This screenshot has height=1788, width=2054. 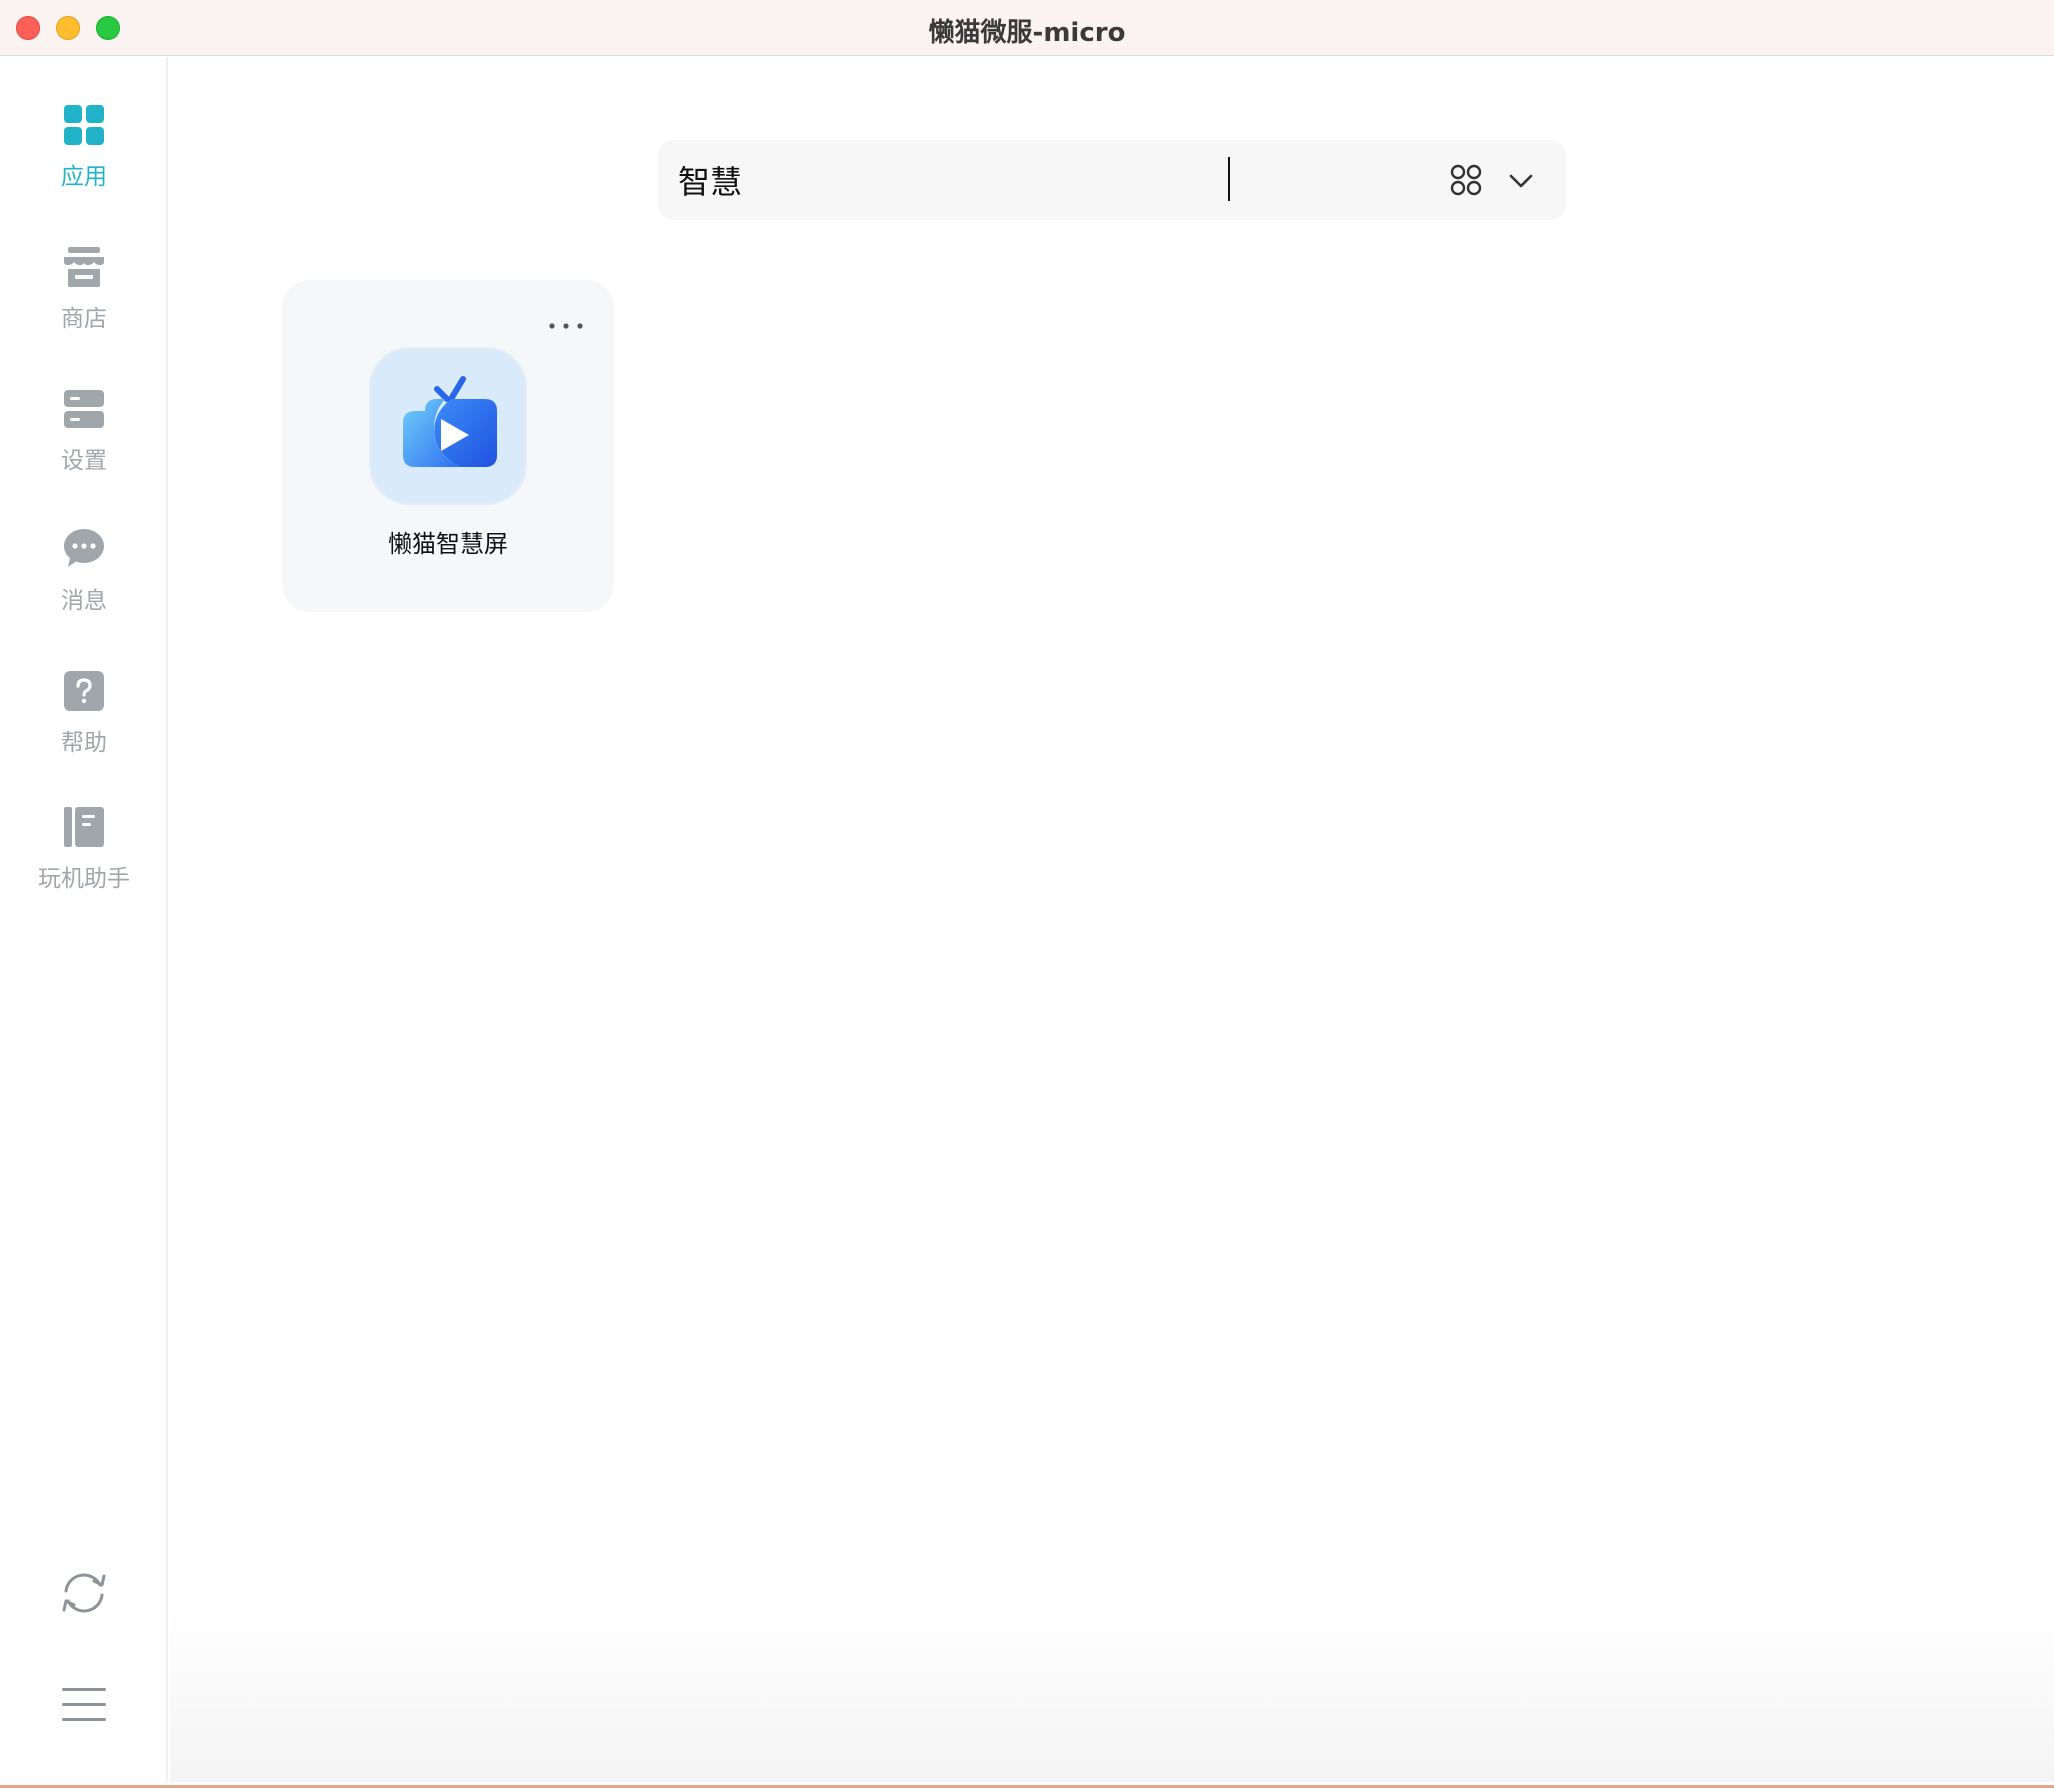 I want to click on search-input, so click(x=1028, y=180).